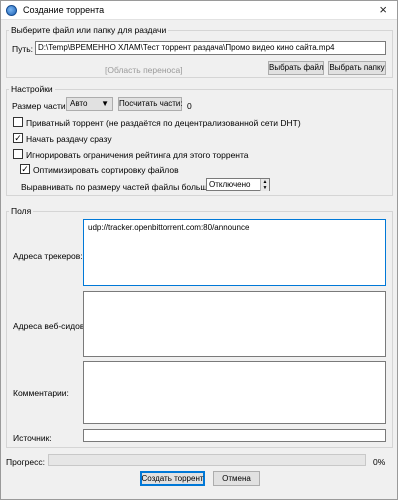 This screenshot has width=398, height=500. I want to click on private-checkbox, so click(18, 122).